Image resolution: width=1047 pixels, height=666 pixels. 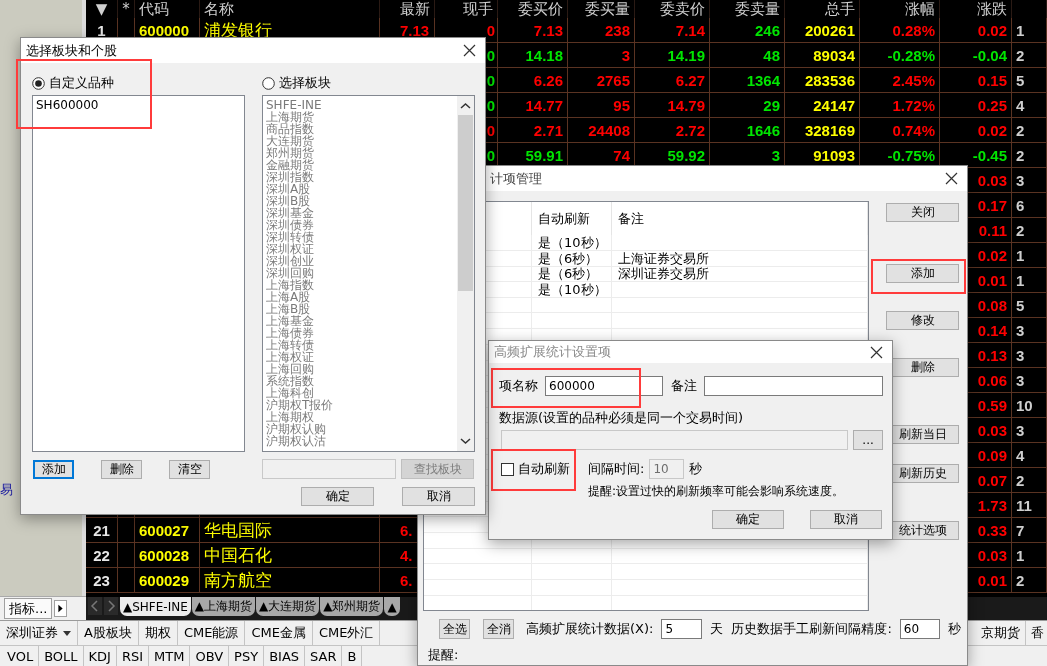 What do you see at coordinates (747, 30) in the screenshot?
I see `table-cell: 246` at bounding box center [747, 30].